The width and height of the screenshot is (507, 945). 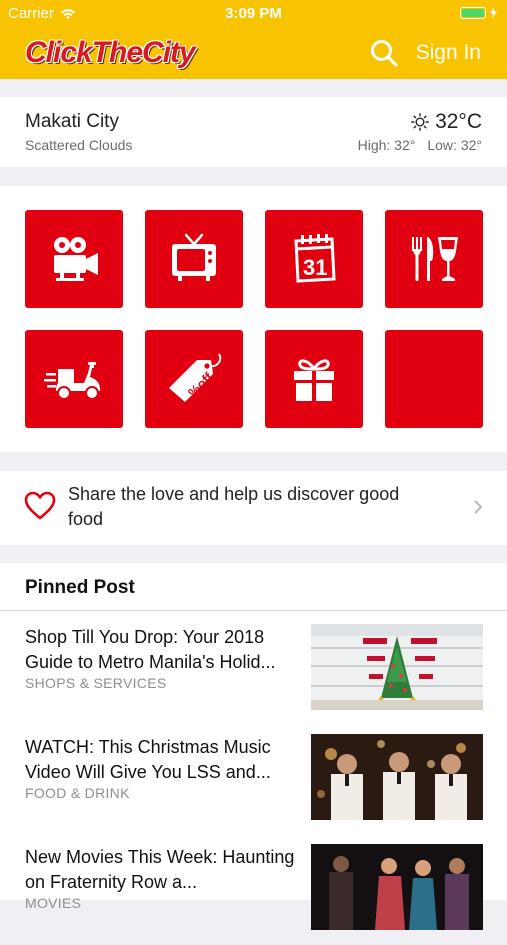 I want to click on calendar-icon: 31, so click(x=315, y=258).